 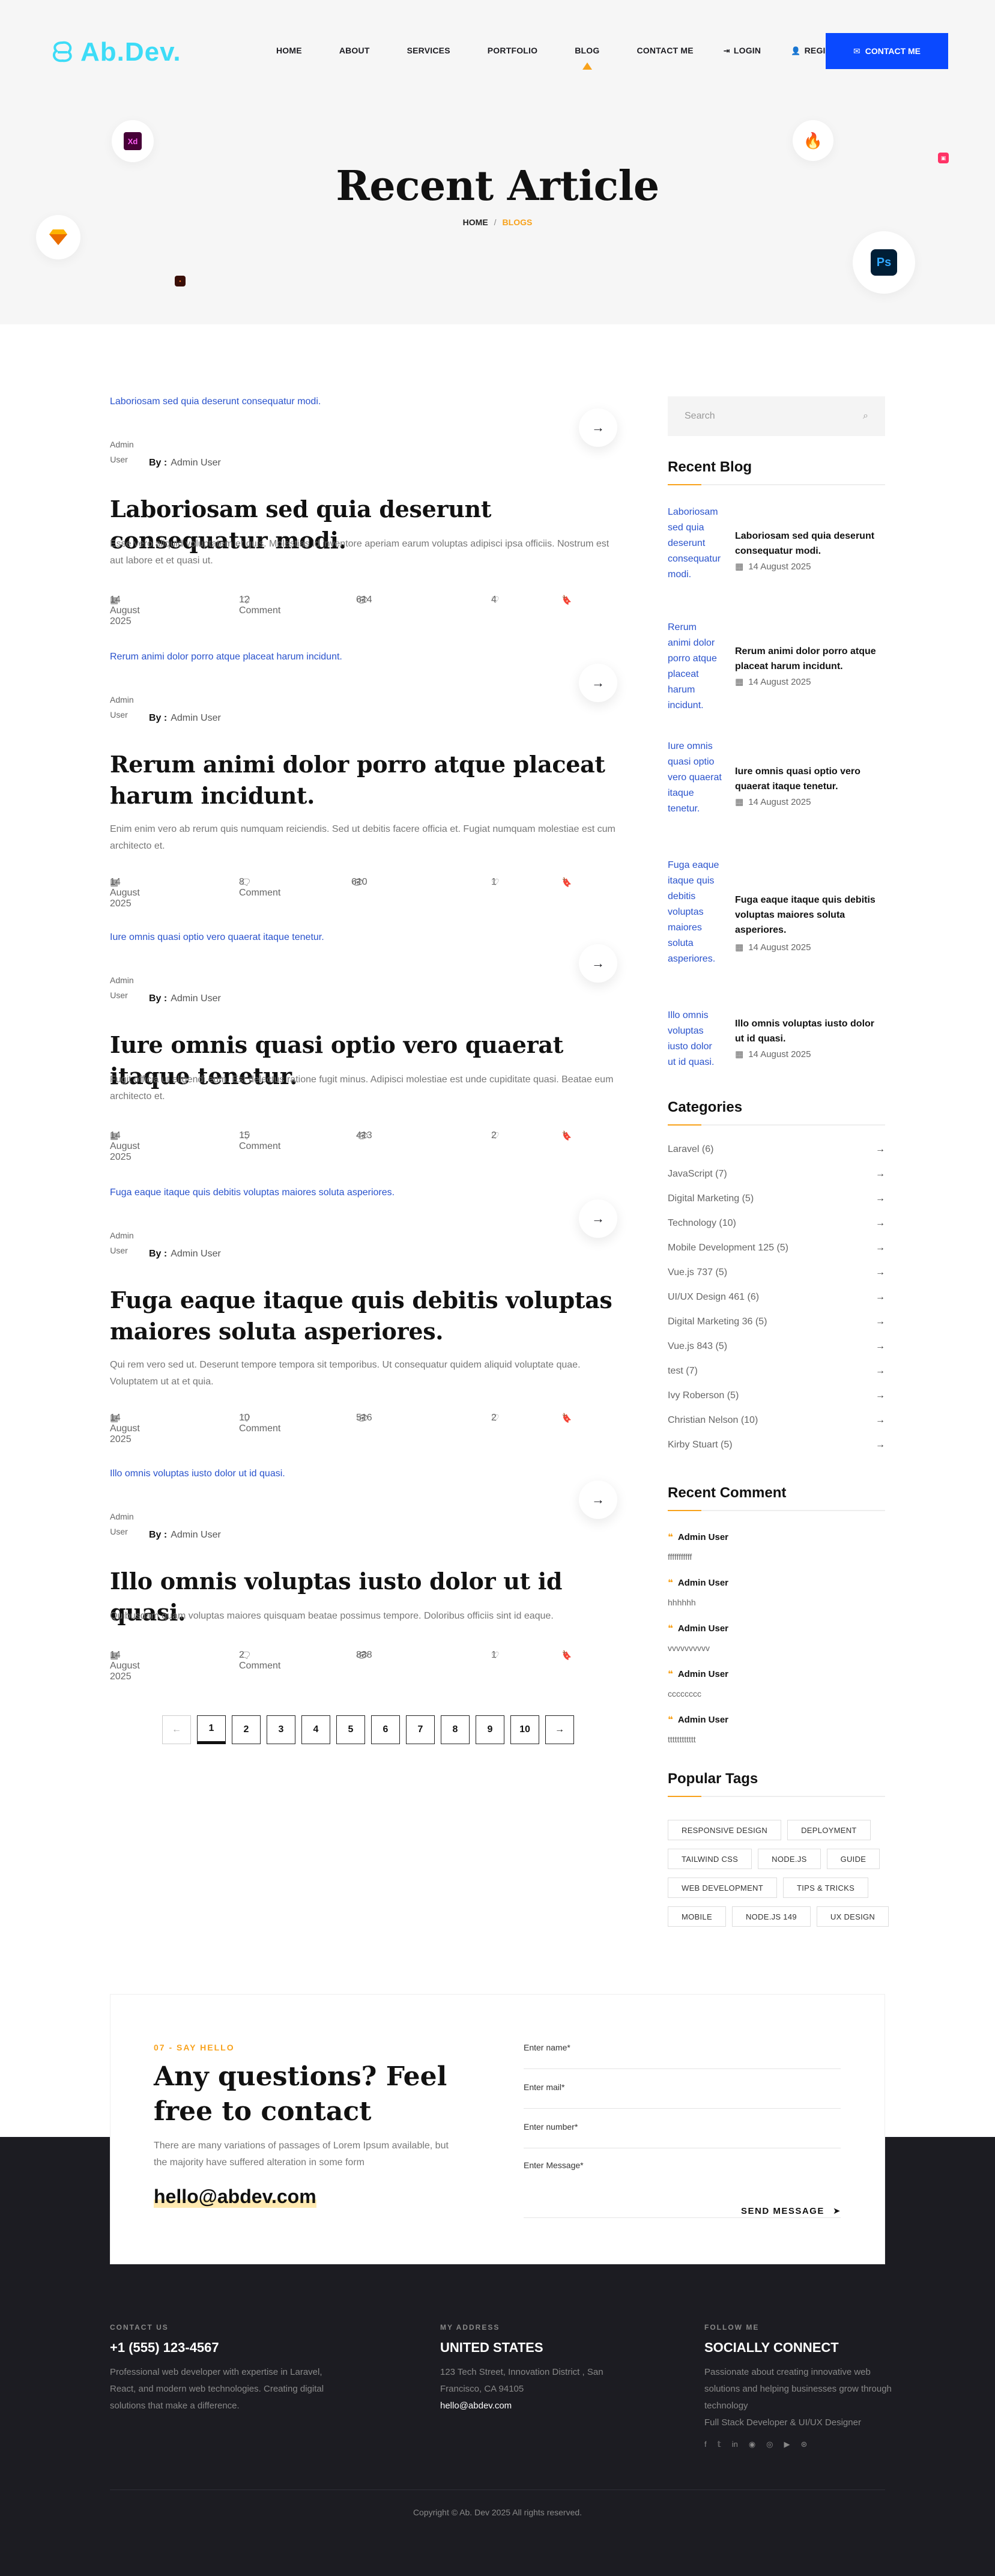 What do you see at coordinates (829, 1830) in the screenshot?
I see `tag-item: DEPLOYMENT` at bounding box center [829, 1830].